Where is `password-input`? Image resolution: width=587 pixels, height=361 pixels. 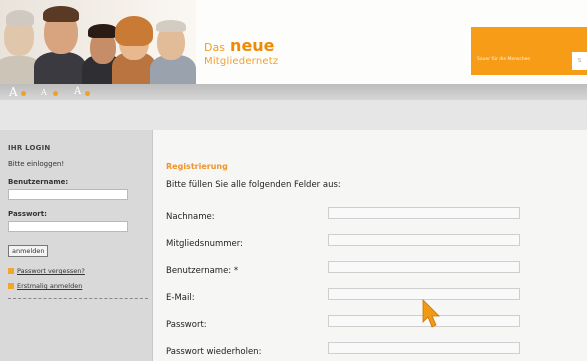 password-input is located at coordinates (68, 226).